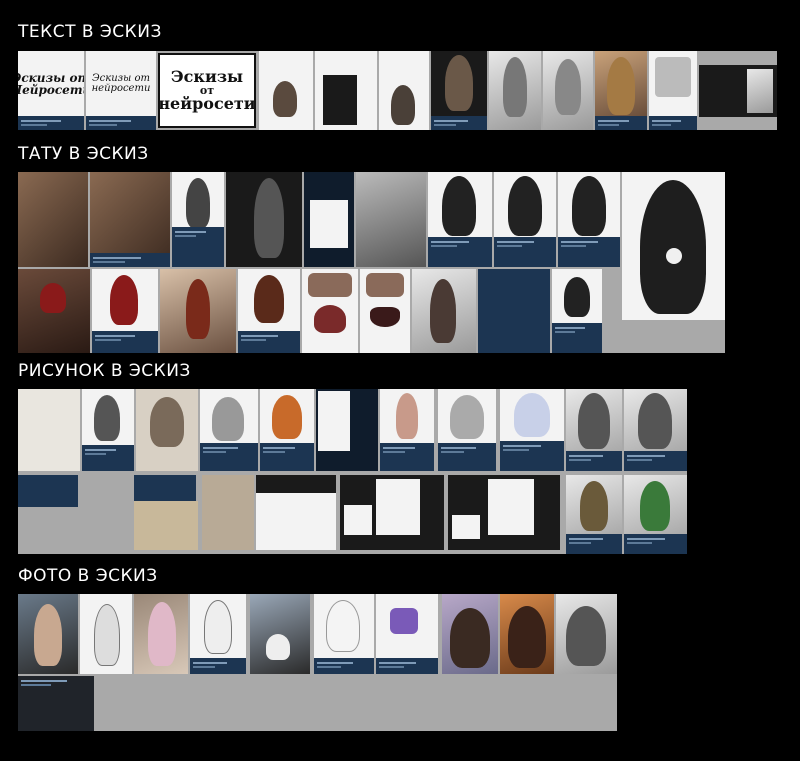 Image resolution: width=800 pixels, height=761 pixels. I want to click on sketch-image, so click(467, 417).